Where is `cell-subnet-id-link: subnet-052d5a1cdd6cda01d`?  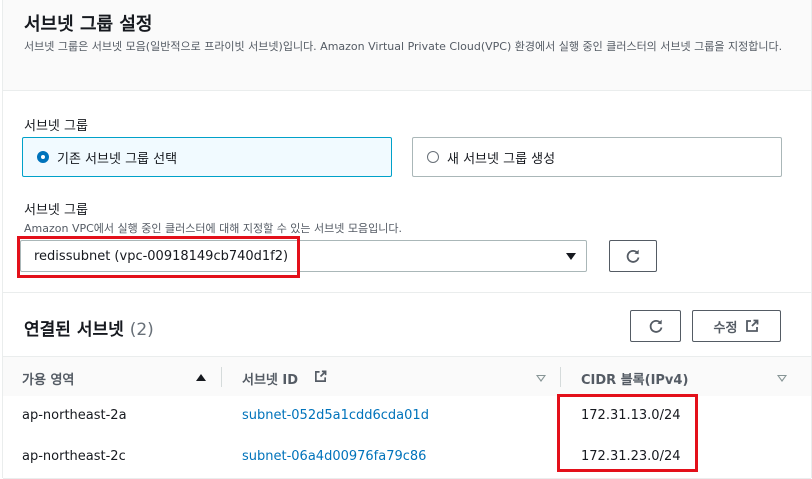 cell-subnet-id-link: subnet-052d5a1cdd6cda01d is located at coordinates (335, 415).